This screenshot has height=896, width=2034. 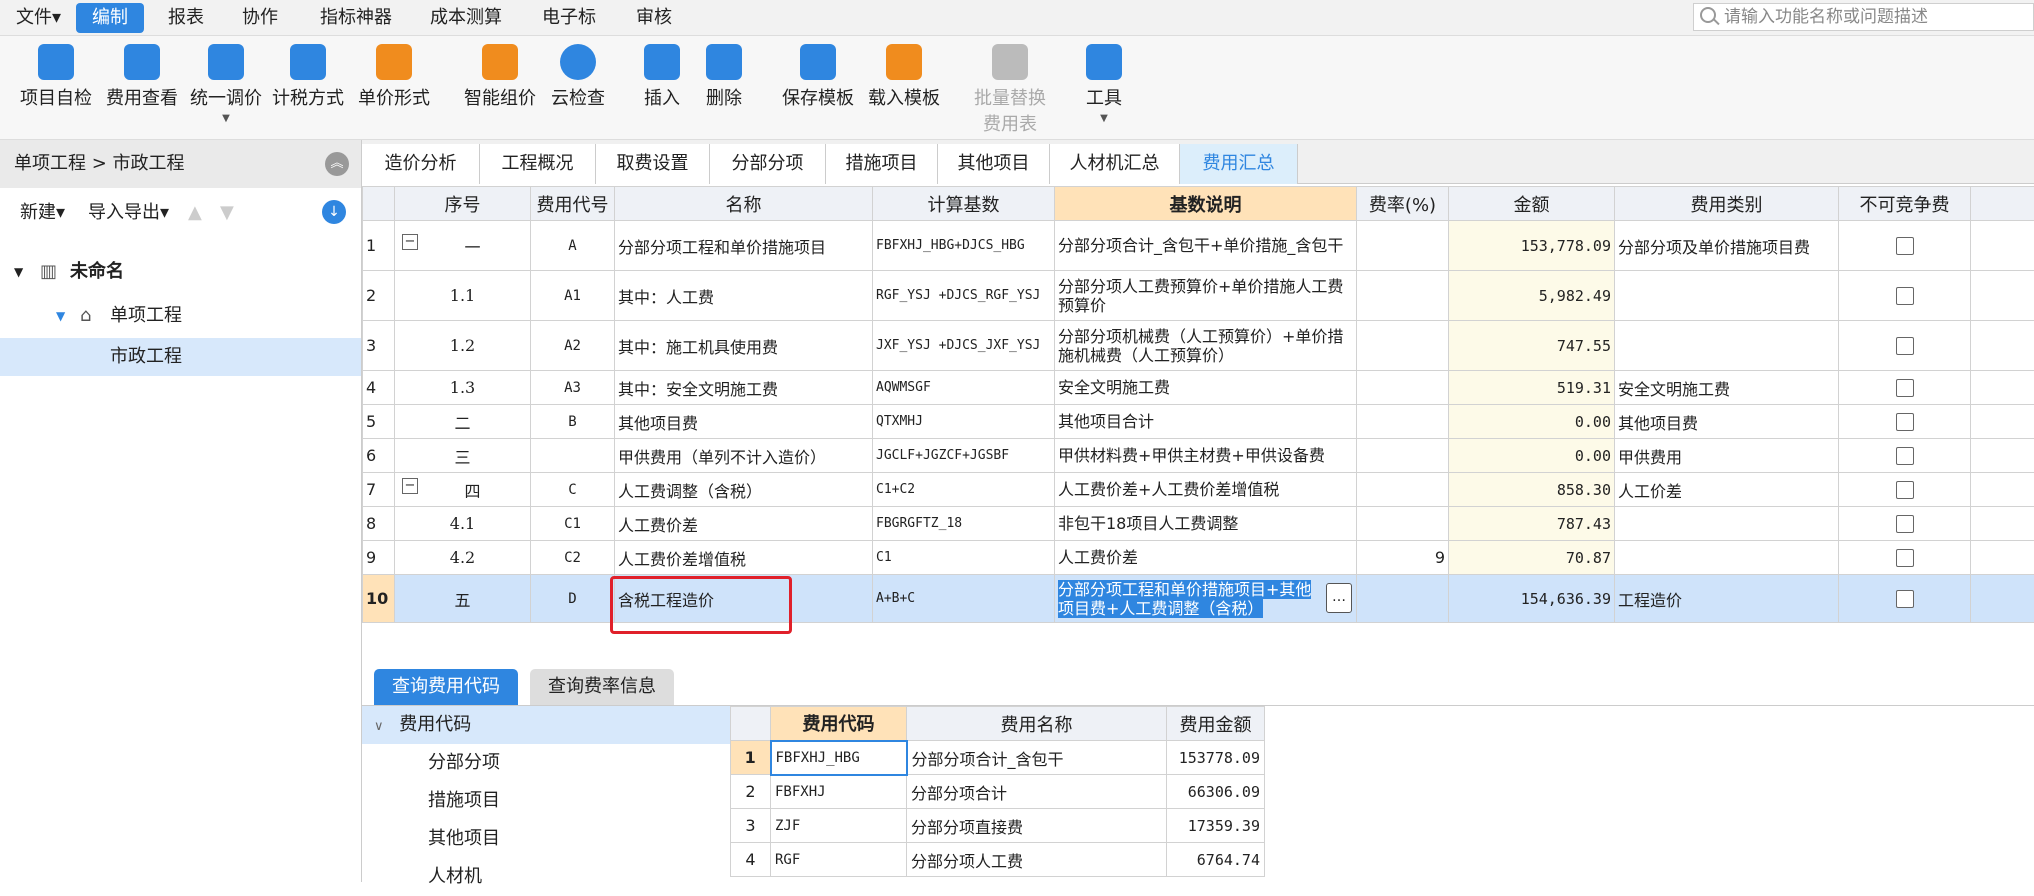 What do you see at coordinates (994, 164) in the screenshot?
I see `tab-other-items: 其他项目` at bounding box center [994, 164].